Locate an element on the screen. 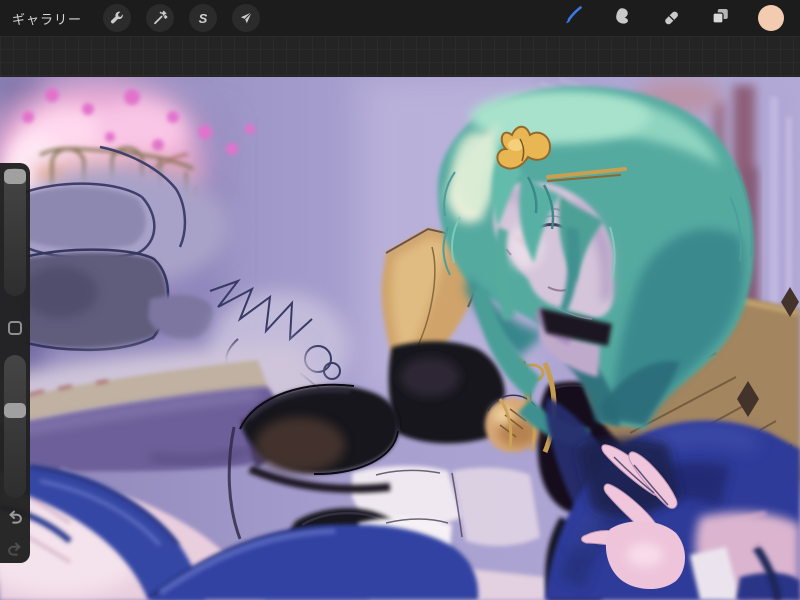 The image size is (800, 600). paintbrush-icon is located at coordinates (573, 18).